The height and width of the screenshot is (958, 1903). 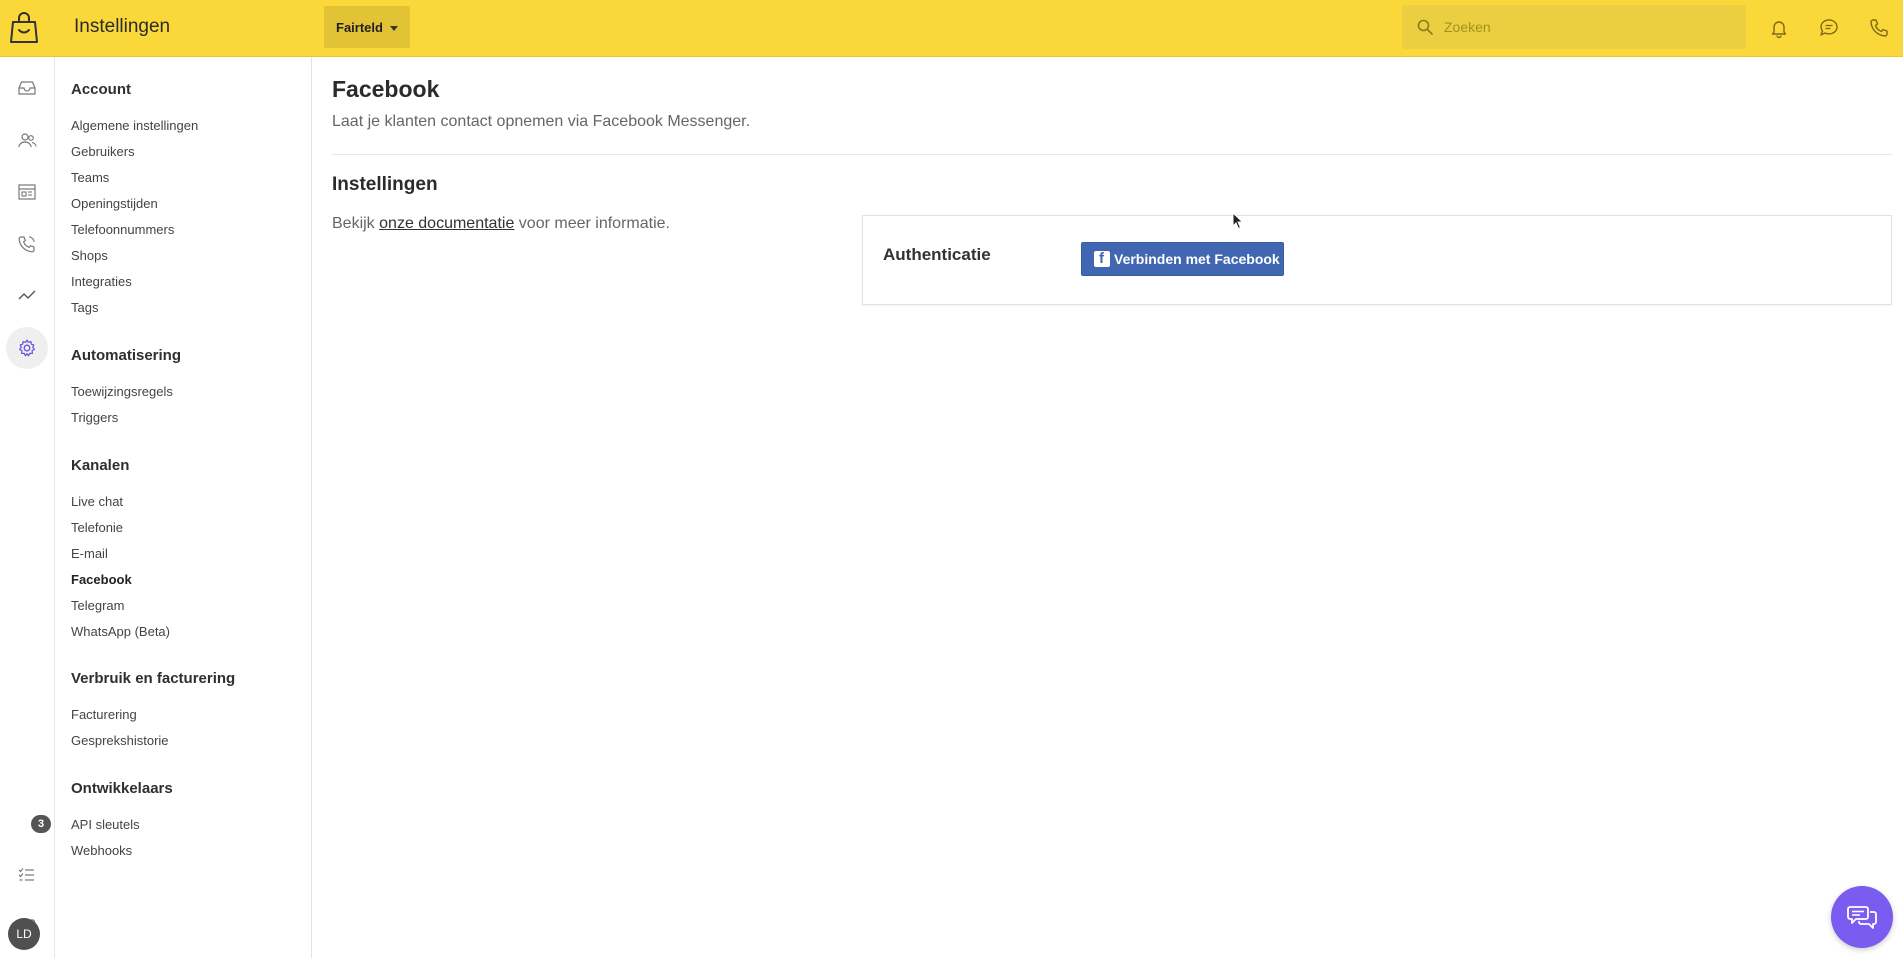 What do you see at coordinates (1779, 28) in the screenshot?
I see `bell-icon` at bounding box center [1779, 28].